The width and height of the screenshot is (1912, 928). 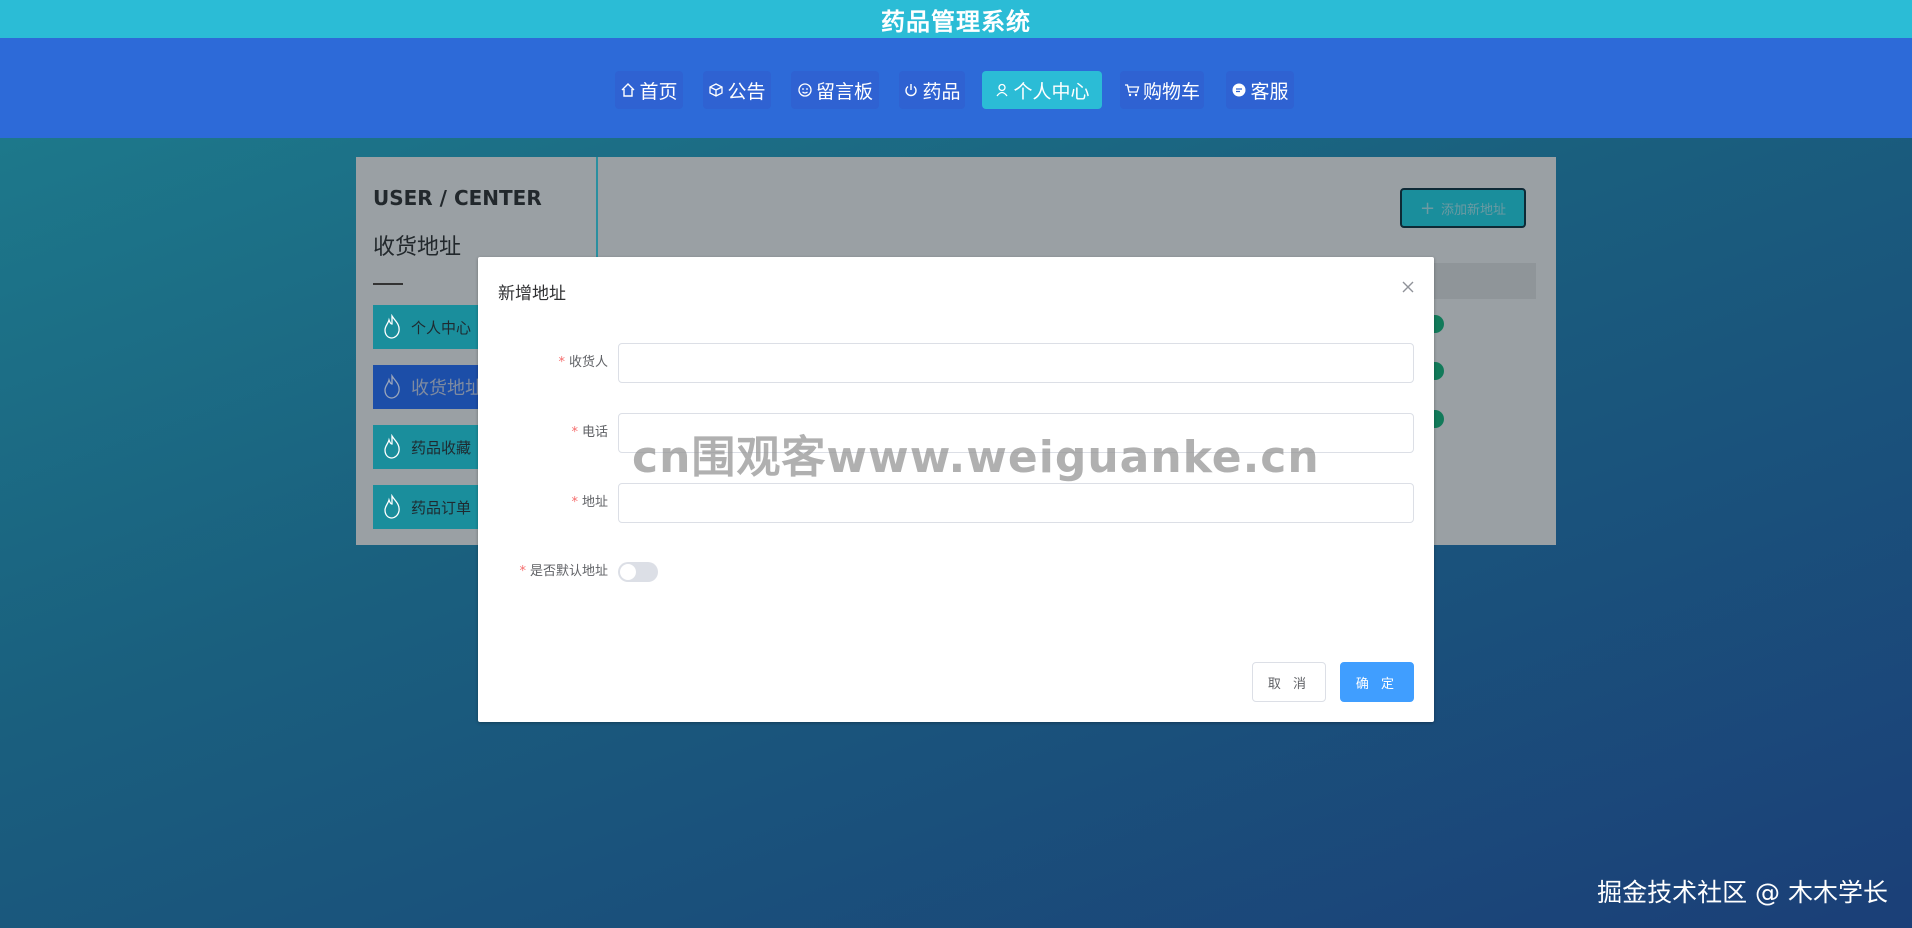 I want to click on smile-icon, so click(x=805, y=90).